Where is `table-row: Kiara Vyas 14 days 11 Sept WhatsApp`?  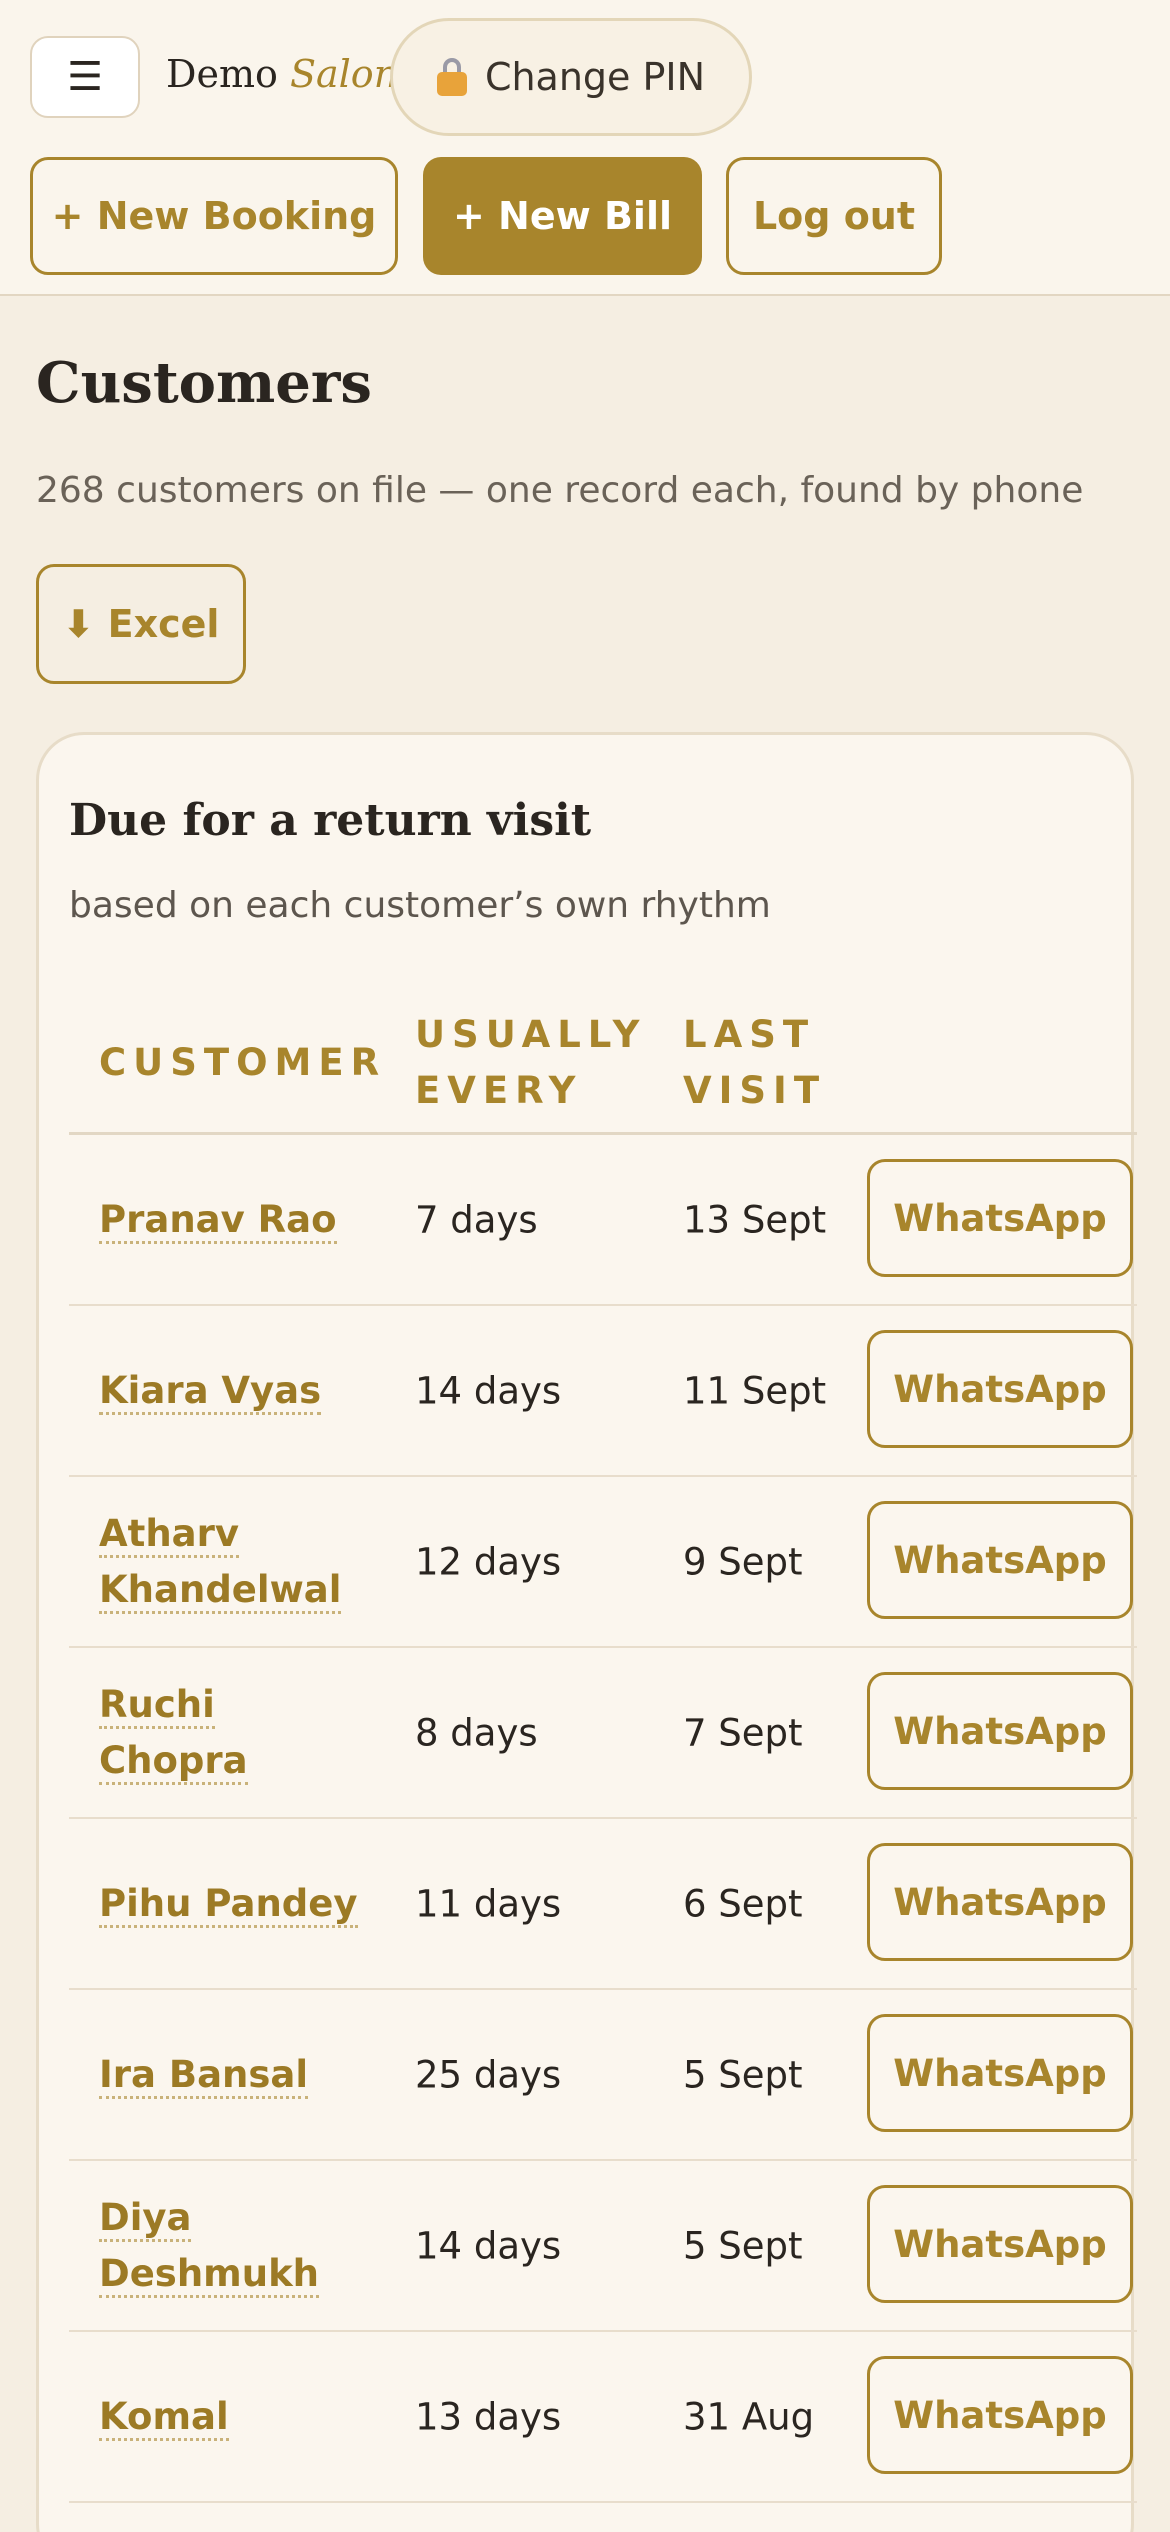
table-row: Kiara Vyas 14 days 11 Sept WhatsApp is located at coordinates (603, 1391).